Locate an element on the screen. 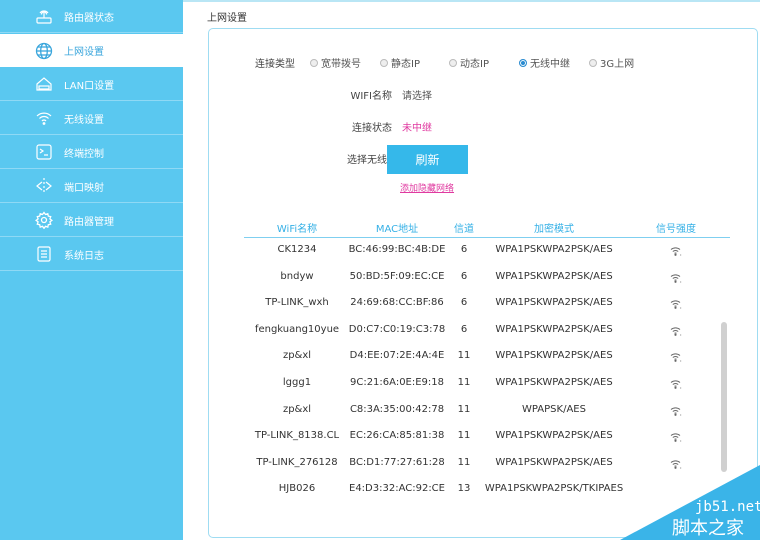 The width and height of the screenshot is (760, 540). wifi-name-cell: bndyw is located at coordinates (297, 276).